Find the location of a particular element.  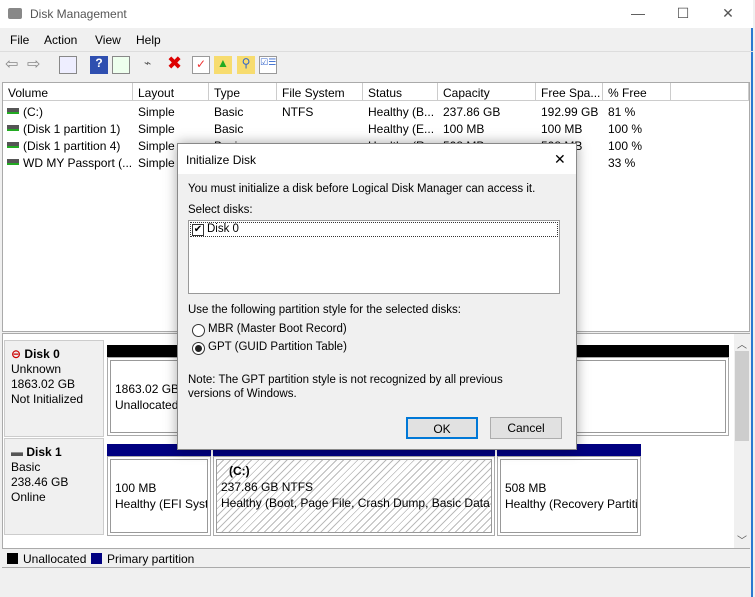

legend-swatch-primary is located at coordinates (96, 558).